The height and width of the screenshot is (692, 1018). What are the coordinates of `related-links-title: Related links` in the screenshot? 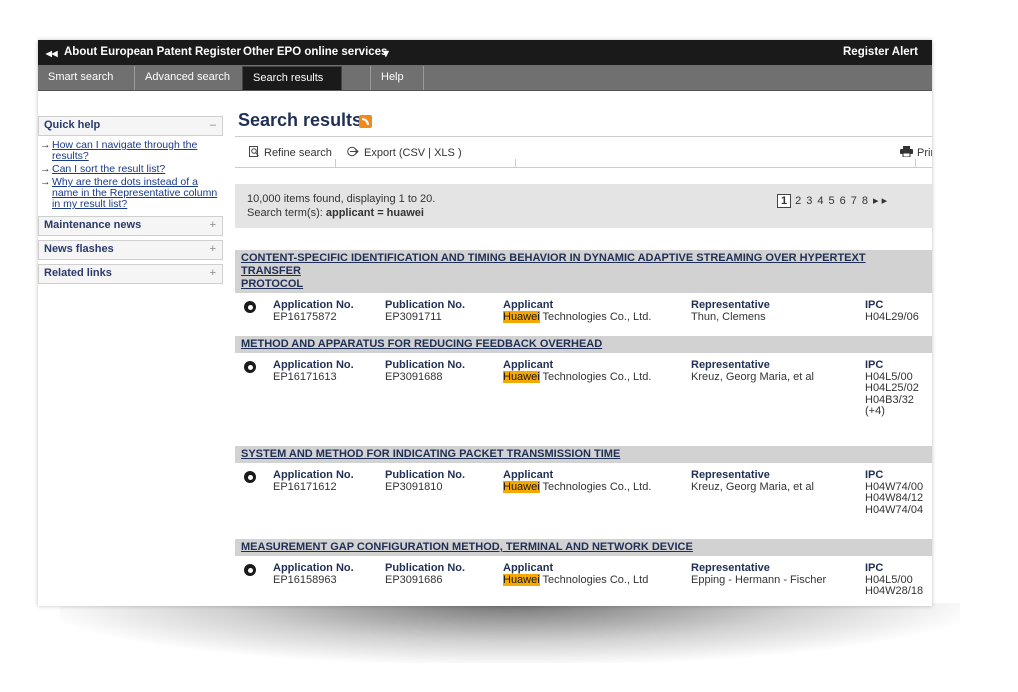 It's located at (78, 273).